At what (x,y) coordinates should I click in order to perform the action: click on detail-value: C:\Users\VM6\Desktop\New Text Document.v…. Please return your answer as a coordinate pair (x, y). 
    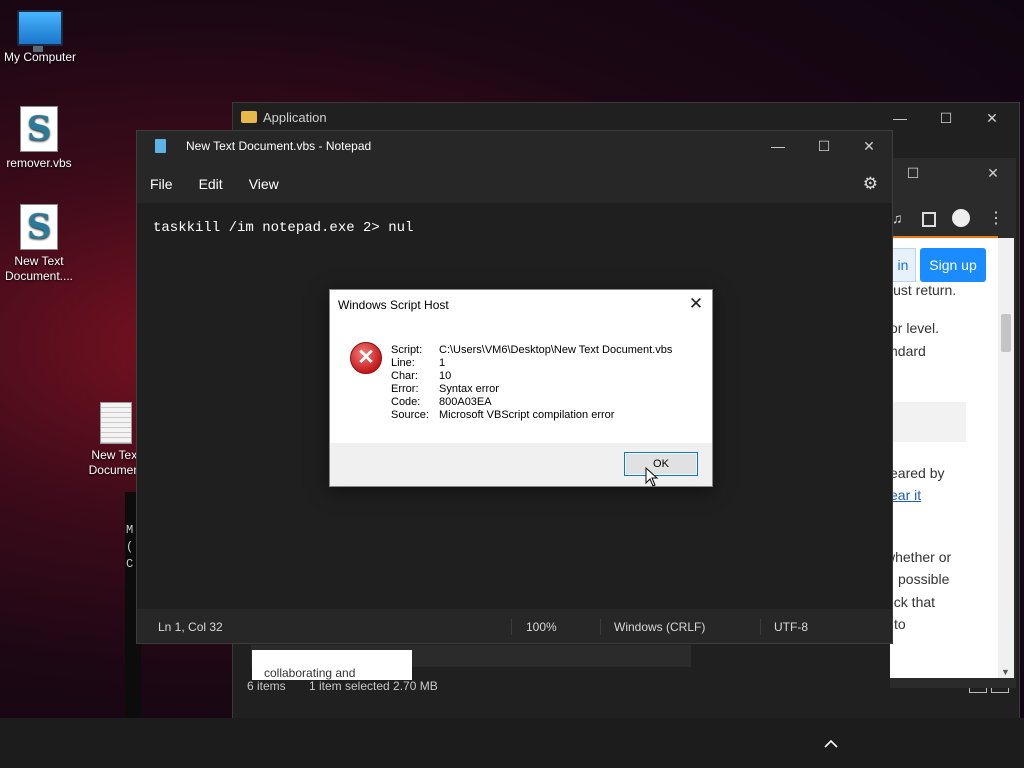
    Looking at the image, I should click on (556, 350).